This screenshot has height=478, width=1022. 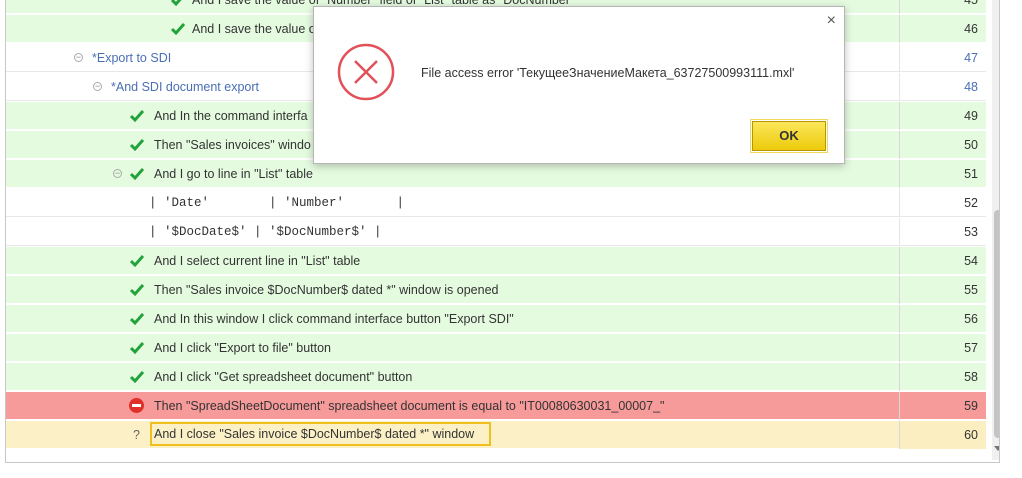 What do you see at coordinates (942, 377) in the screenshot?
I see `line-number: 58` at bounding box center [942, 377].